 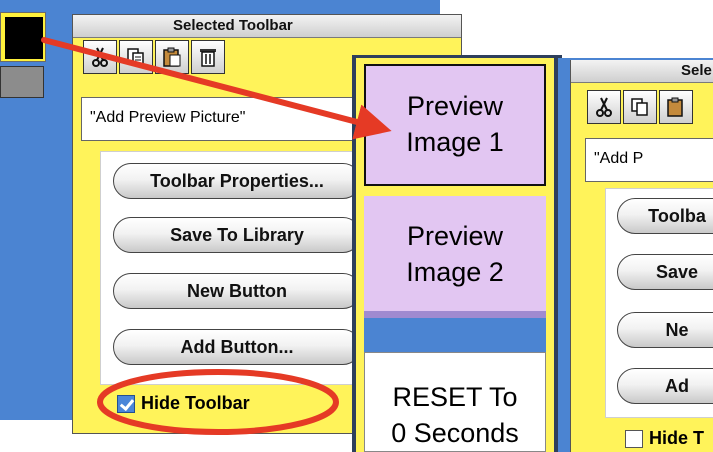 What do you see at coordinates (455, 397) in the screenshot?
I see `reset-line1: RESET To` at bounding box center [455, 397].